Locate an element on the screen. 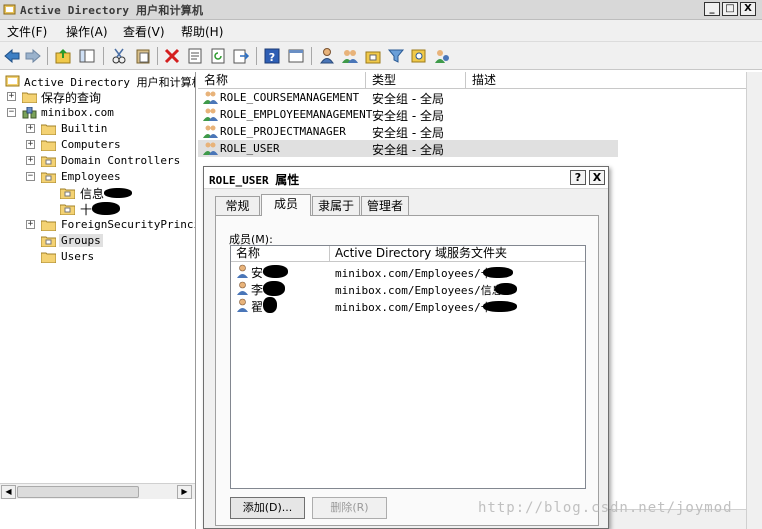 The height and width of the screenshot is (529, 762). tree-item-saved-queries: + 保存的查询 is located at coordinates (97, 97).